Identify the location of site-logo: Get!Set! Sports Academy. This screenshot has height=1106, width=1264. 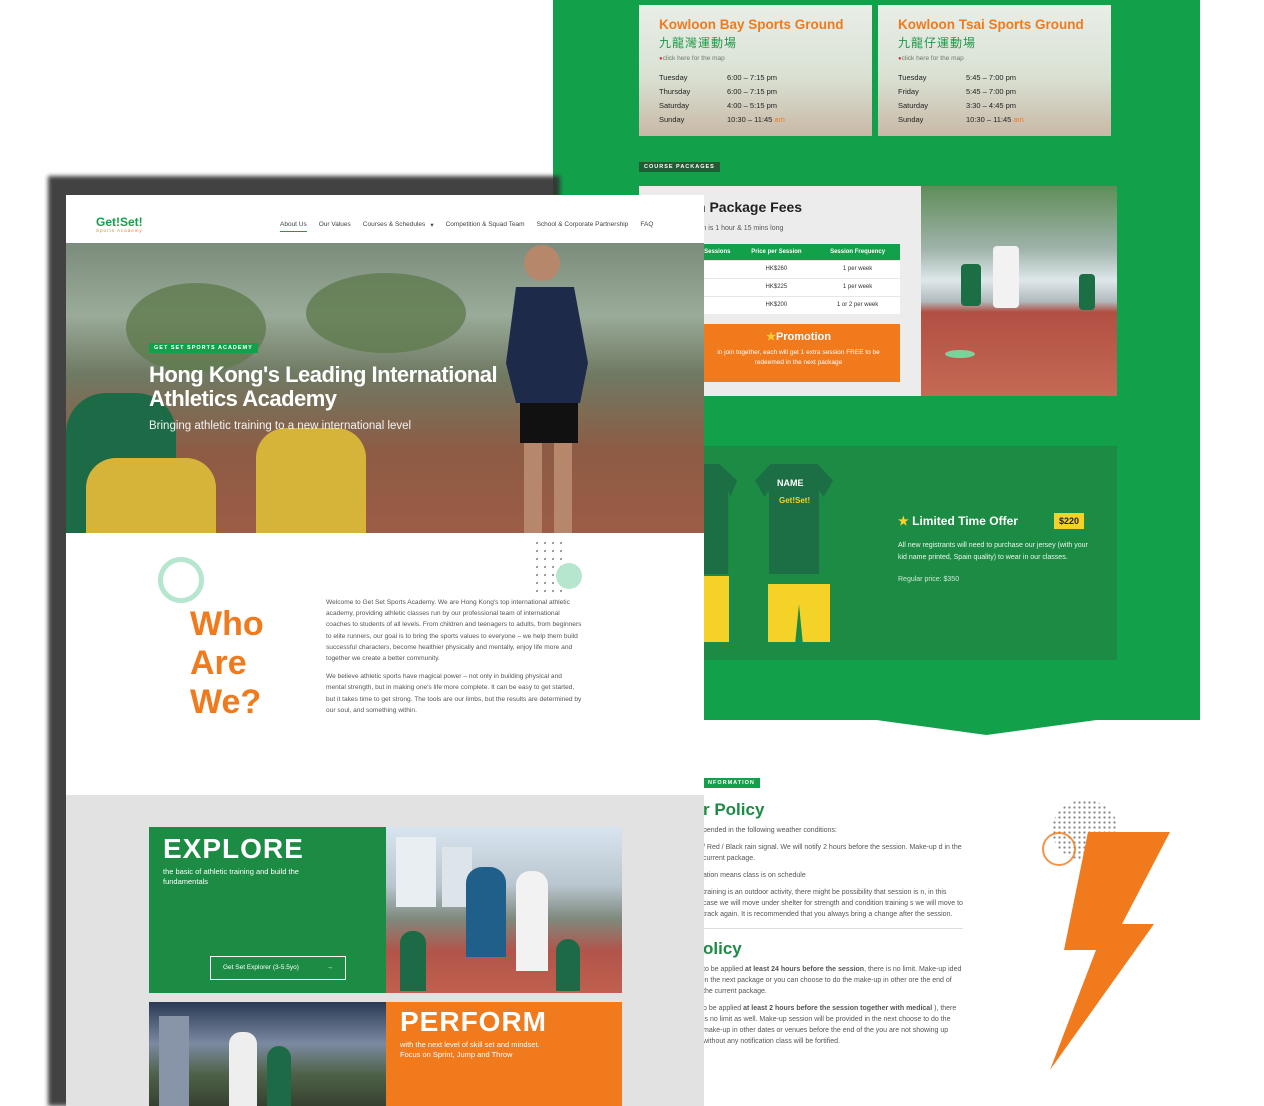
(119, 224).